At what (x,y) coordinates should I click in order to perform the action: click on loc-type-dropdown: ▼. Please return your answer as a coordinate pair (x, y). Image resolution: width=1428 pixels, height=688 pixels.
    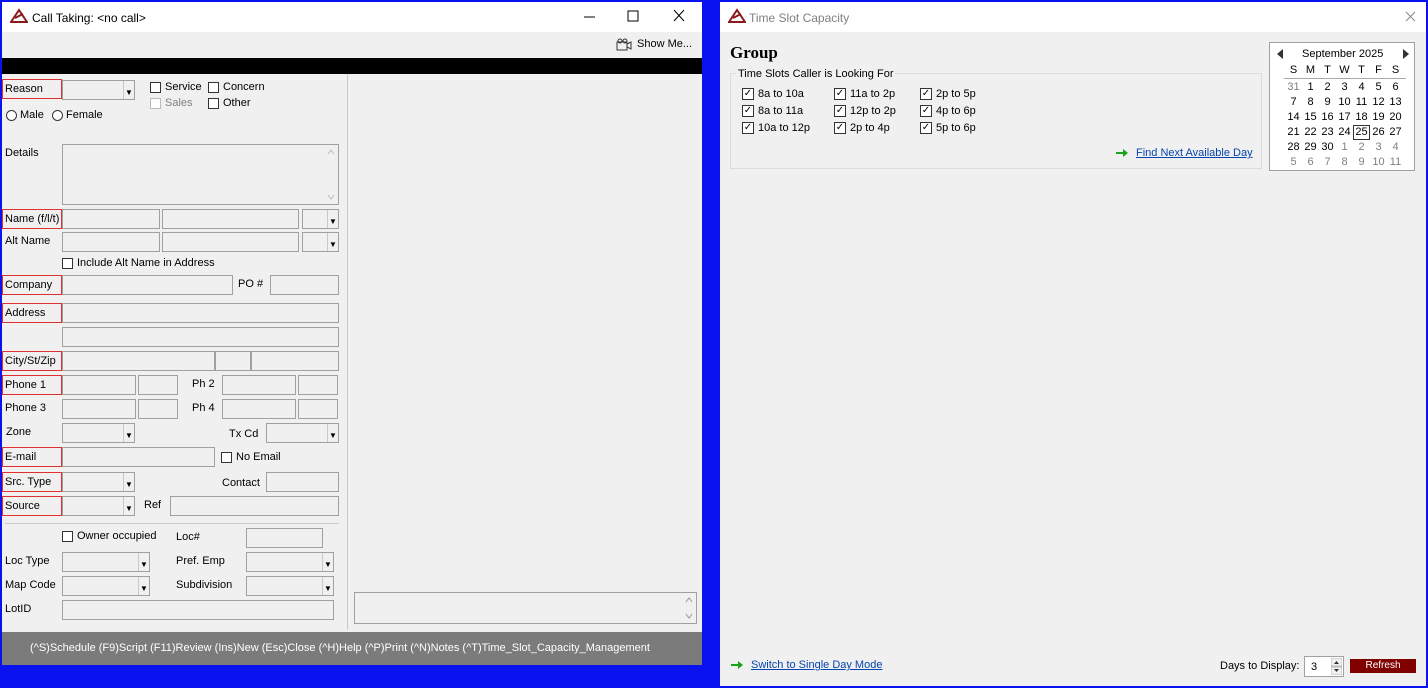
    Looking at the image, I should click on (106, 562).